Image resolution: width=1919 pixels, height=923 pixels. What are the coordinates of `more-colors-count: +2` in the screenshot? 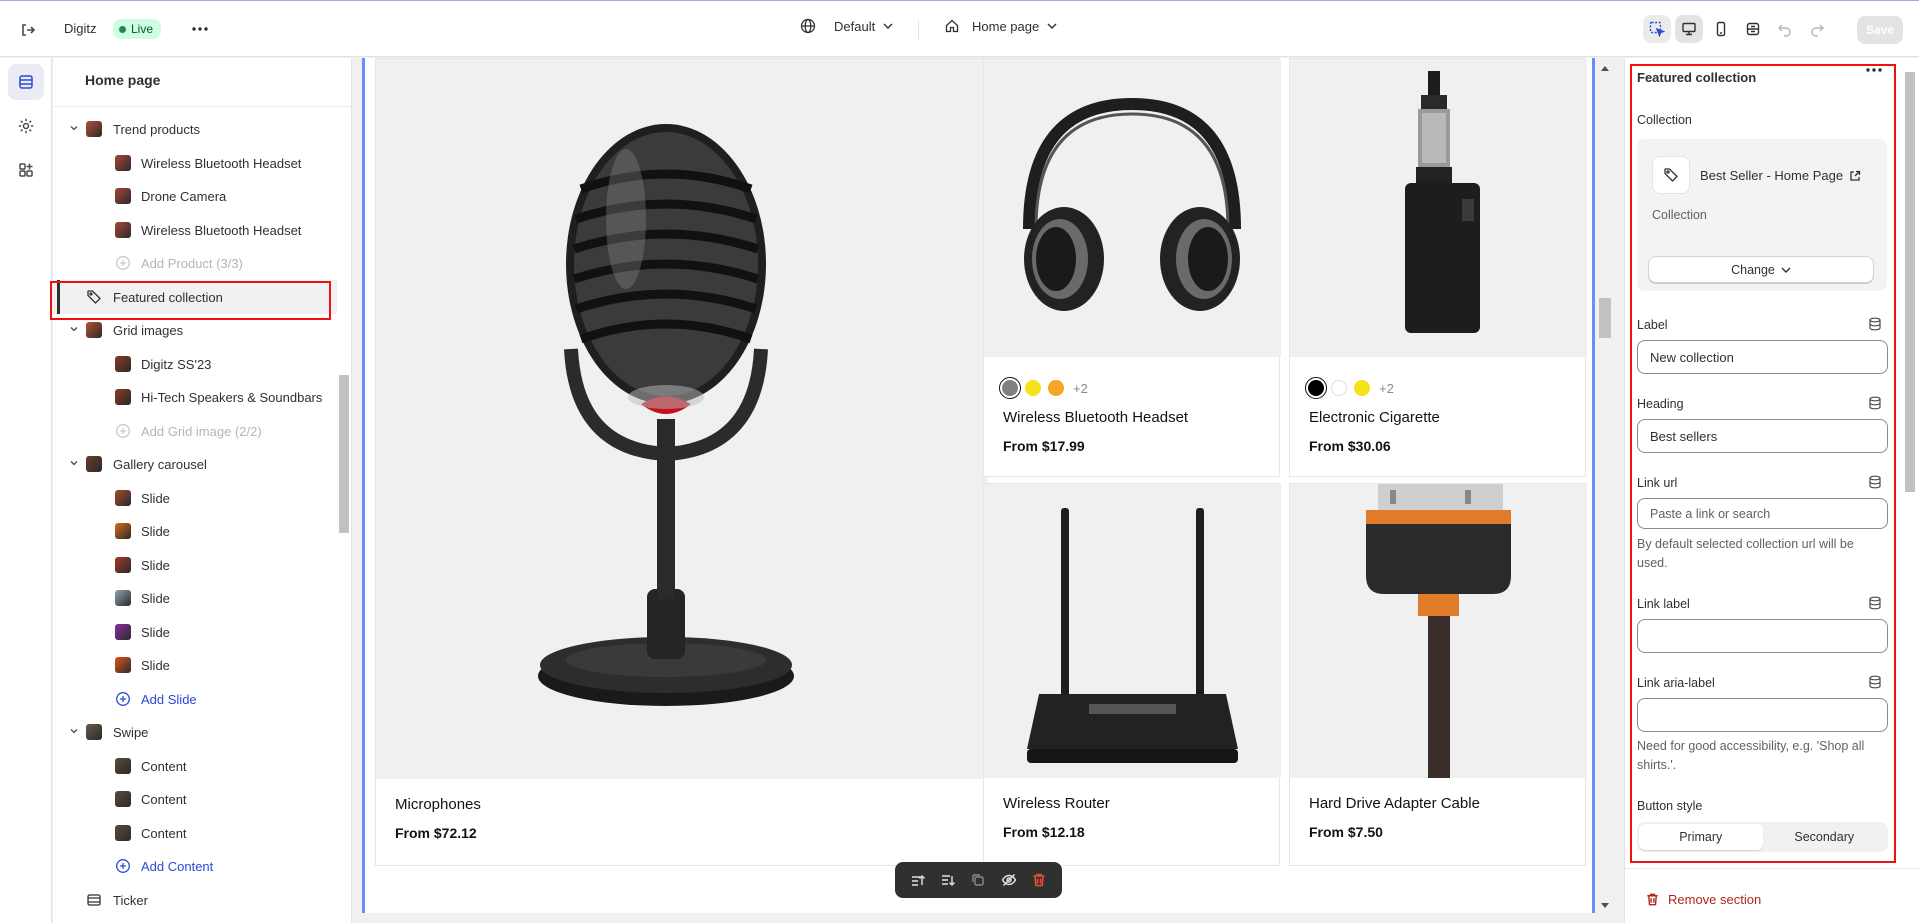 It's located at (1386, 388).